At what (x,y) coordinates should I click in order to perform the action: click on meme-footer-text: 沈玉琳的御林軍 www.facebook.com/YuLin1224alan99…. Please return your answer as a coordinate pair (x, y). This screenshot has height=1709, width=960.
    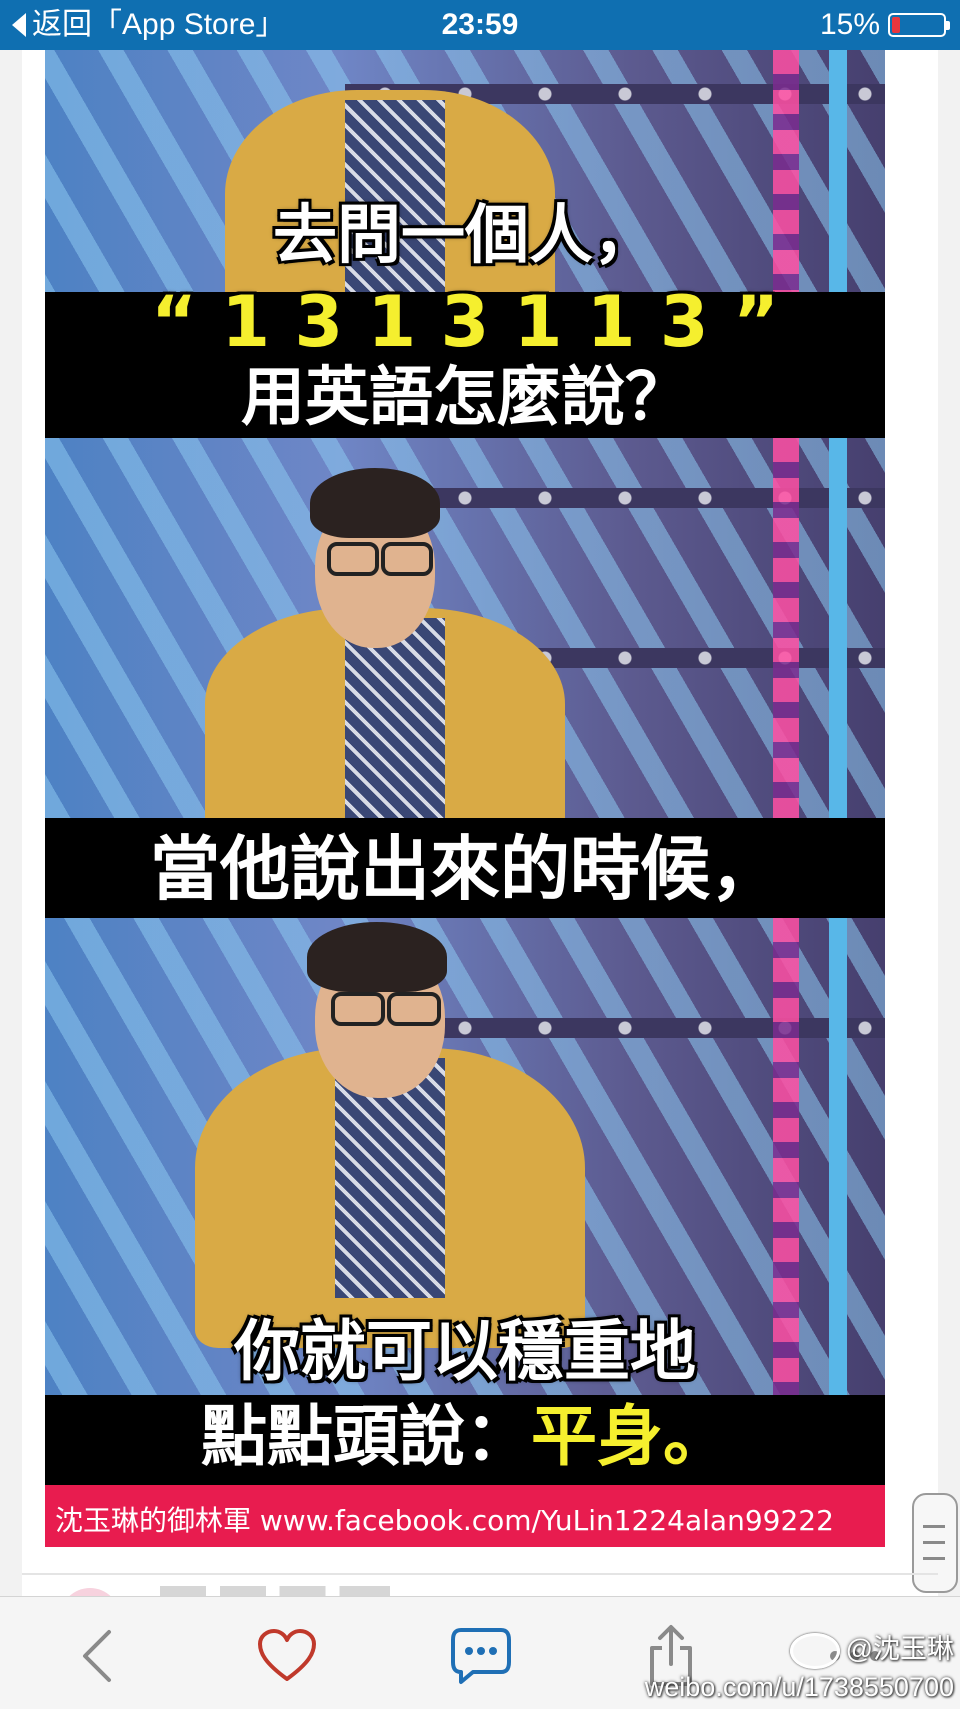
    Looking at the image, I should click on (444, 1520).